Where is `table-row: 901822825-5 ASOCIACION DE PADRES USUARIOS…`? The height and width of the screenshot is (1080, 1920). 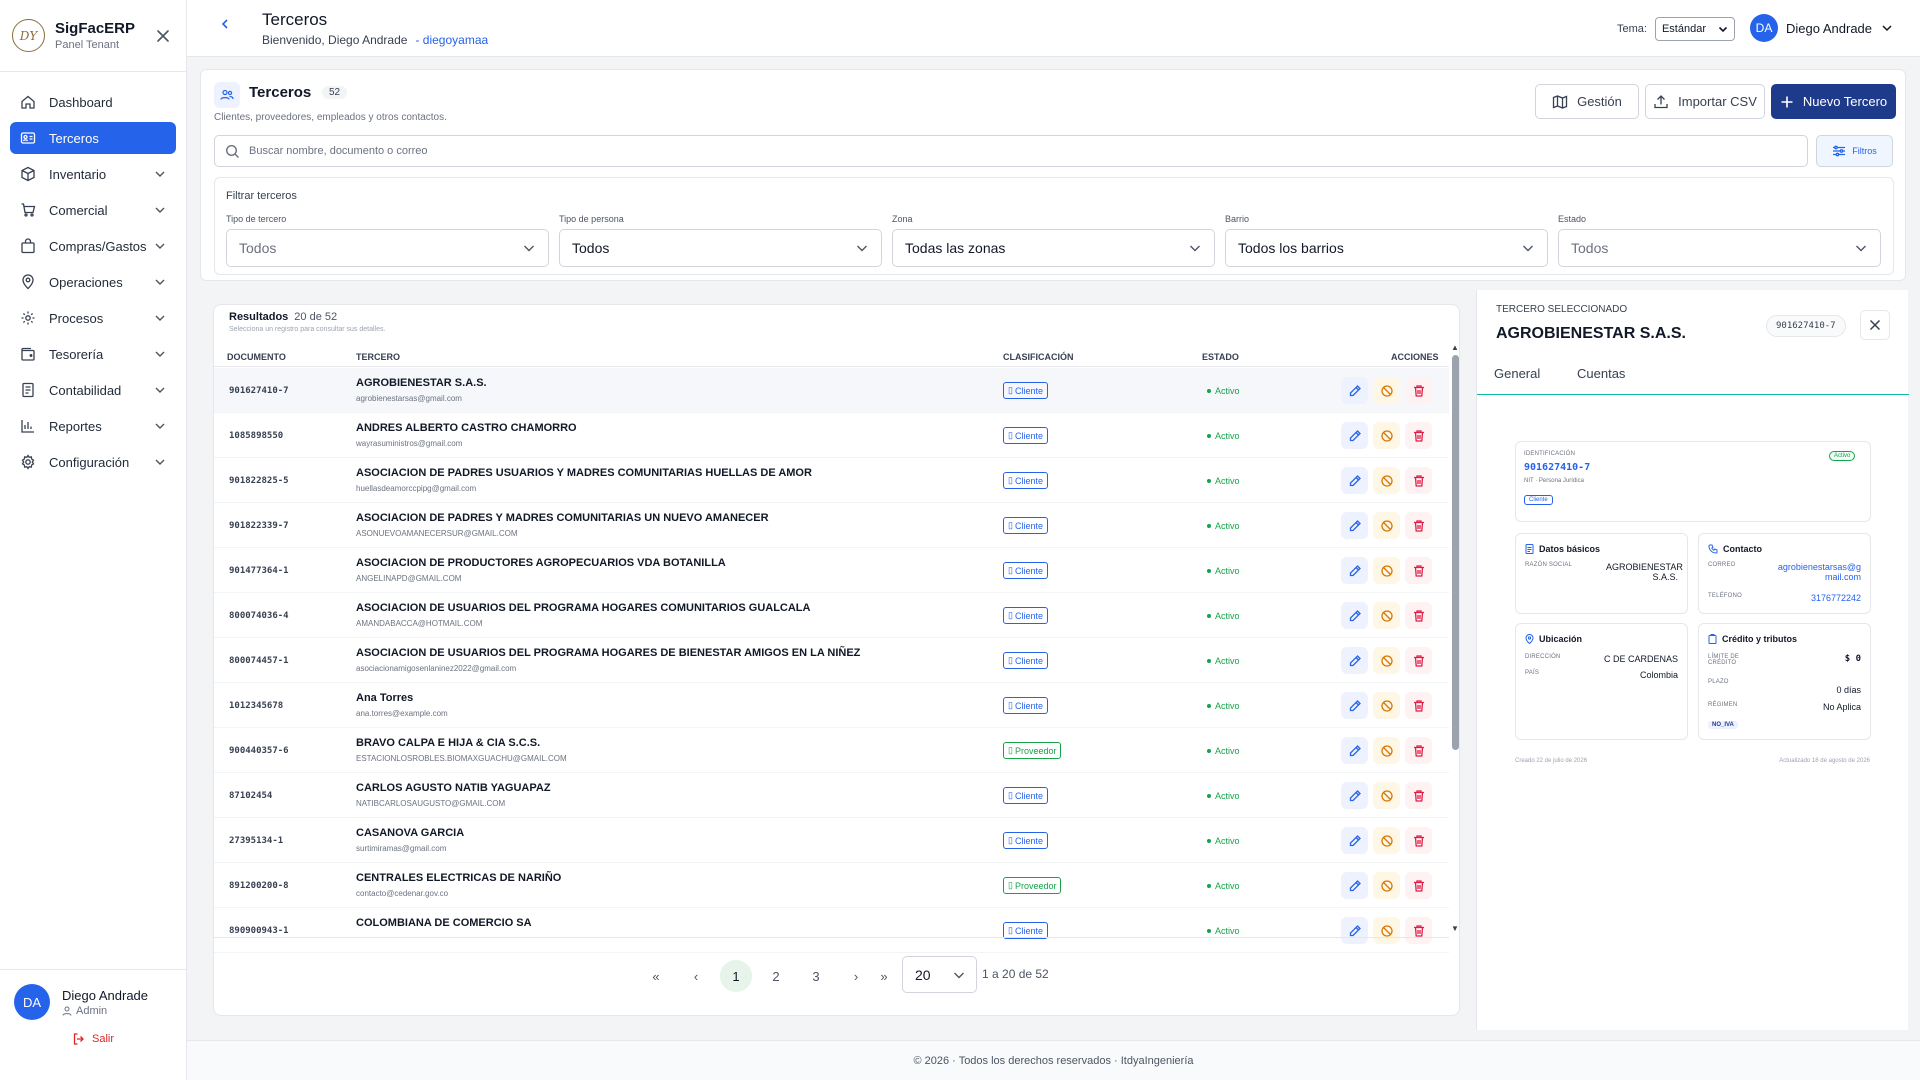
table-row: 901822825-5 ASOCIACION DE PADRES USUARIOS… is located at coordinates (831, 480).